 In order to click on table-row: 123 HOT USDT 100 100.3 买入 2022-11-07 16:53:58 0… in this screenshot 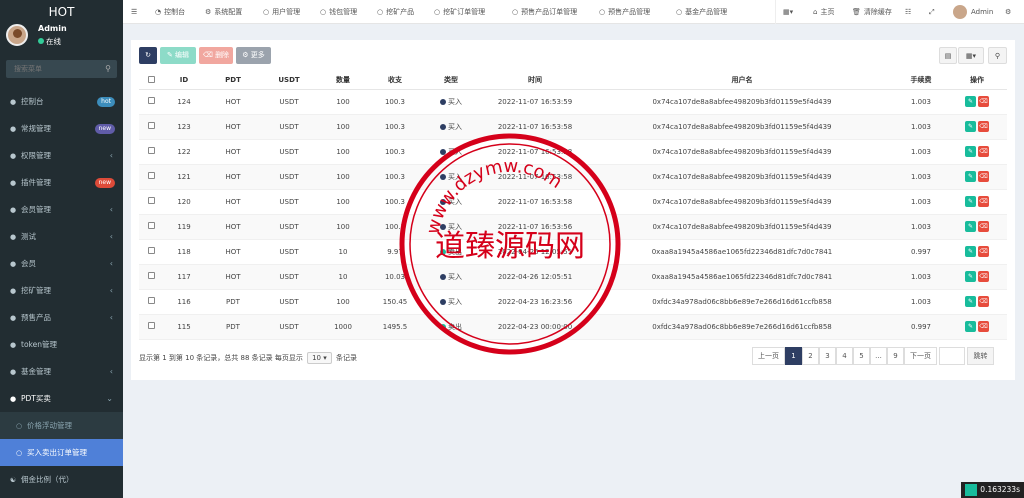, I will do `click(573, 127)`.